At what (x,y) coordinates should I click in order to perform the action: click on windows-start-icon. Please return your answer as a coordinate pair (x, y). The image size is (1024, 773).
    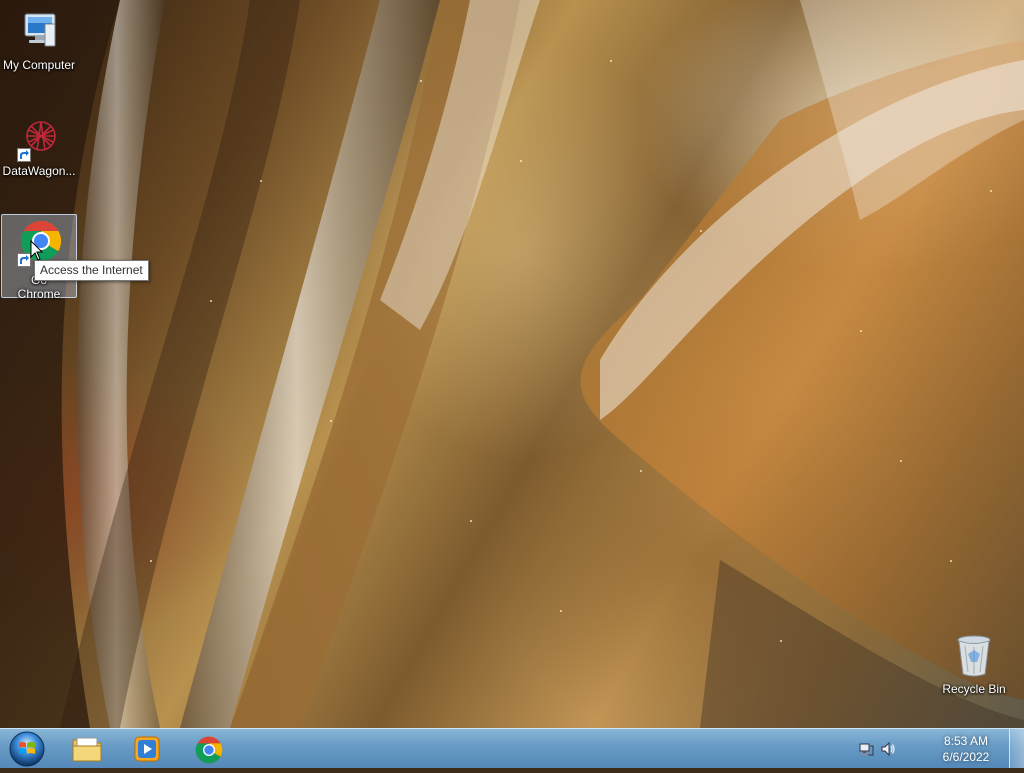
    Looking at the image, I should click on (27, 749).